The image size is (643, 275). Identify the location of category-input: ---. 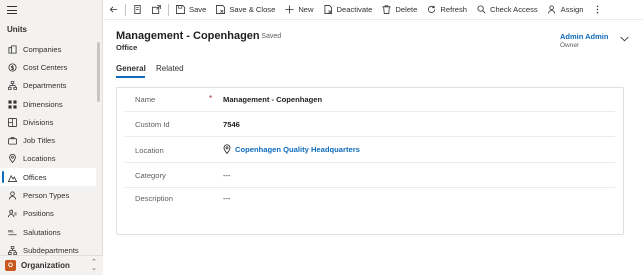
(227, 175).